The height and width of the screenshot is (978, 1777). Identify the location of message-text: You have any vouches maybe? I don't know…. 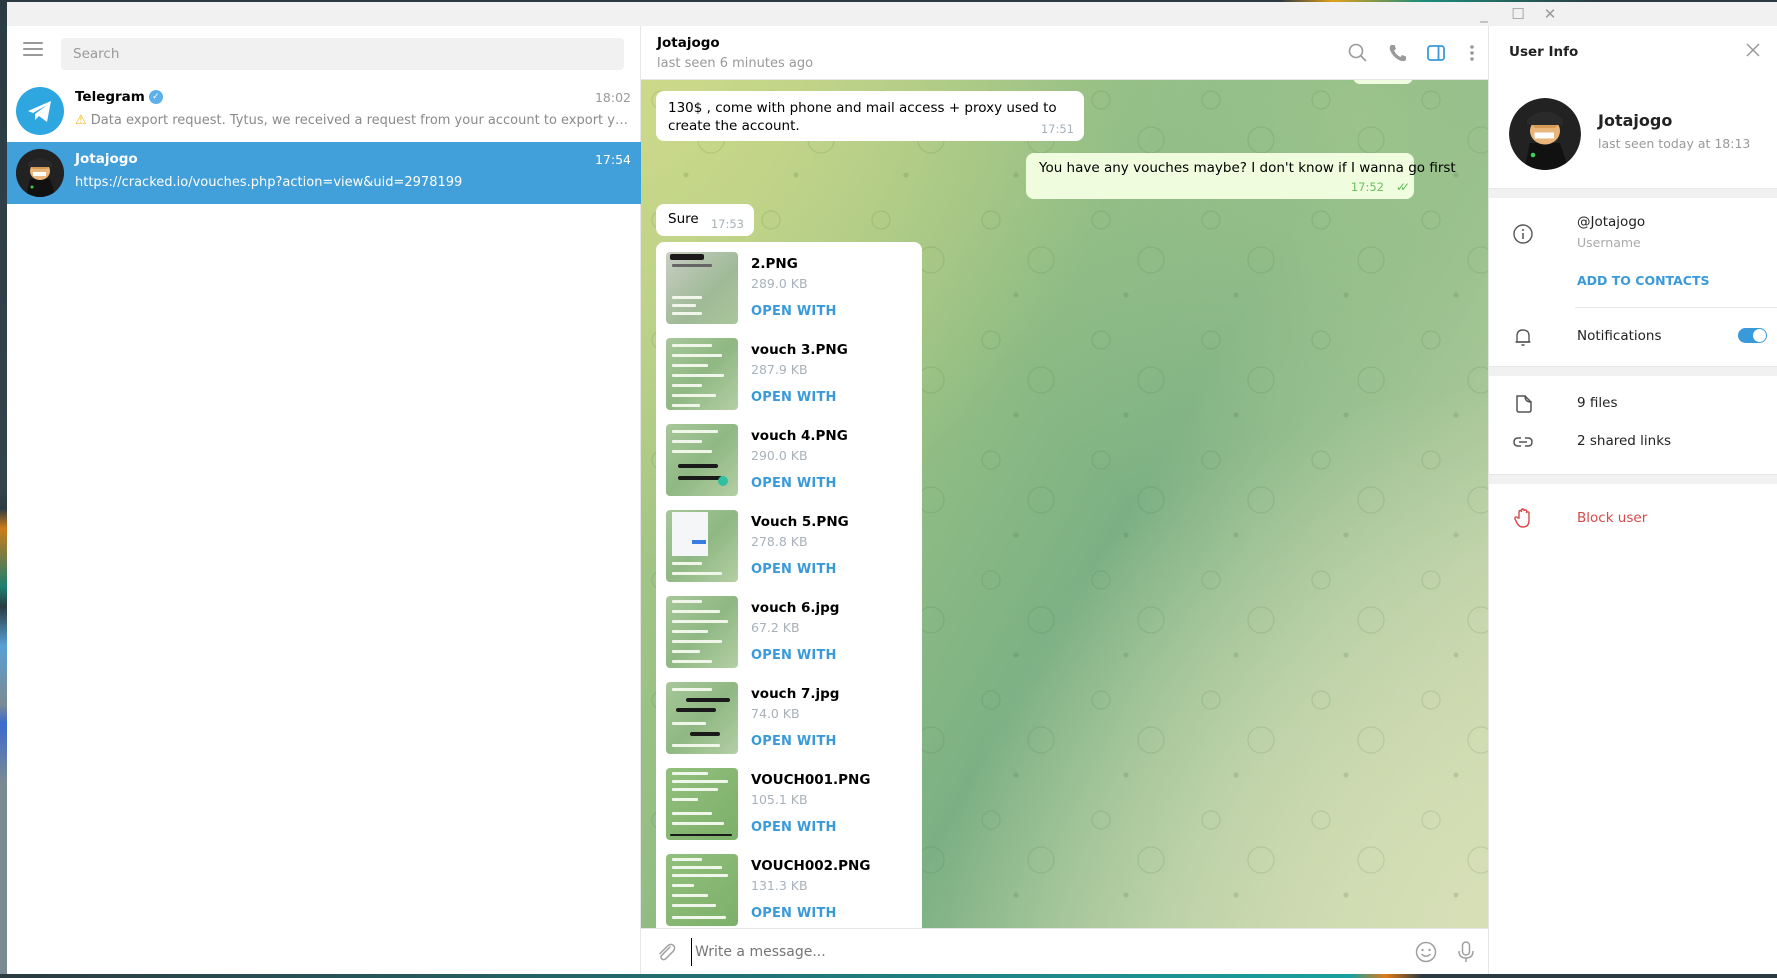
(1247, 168).